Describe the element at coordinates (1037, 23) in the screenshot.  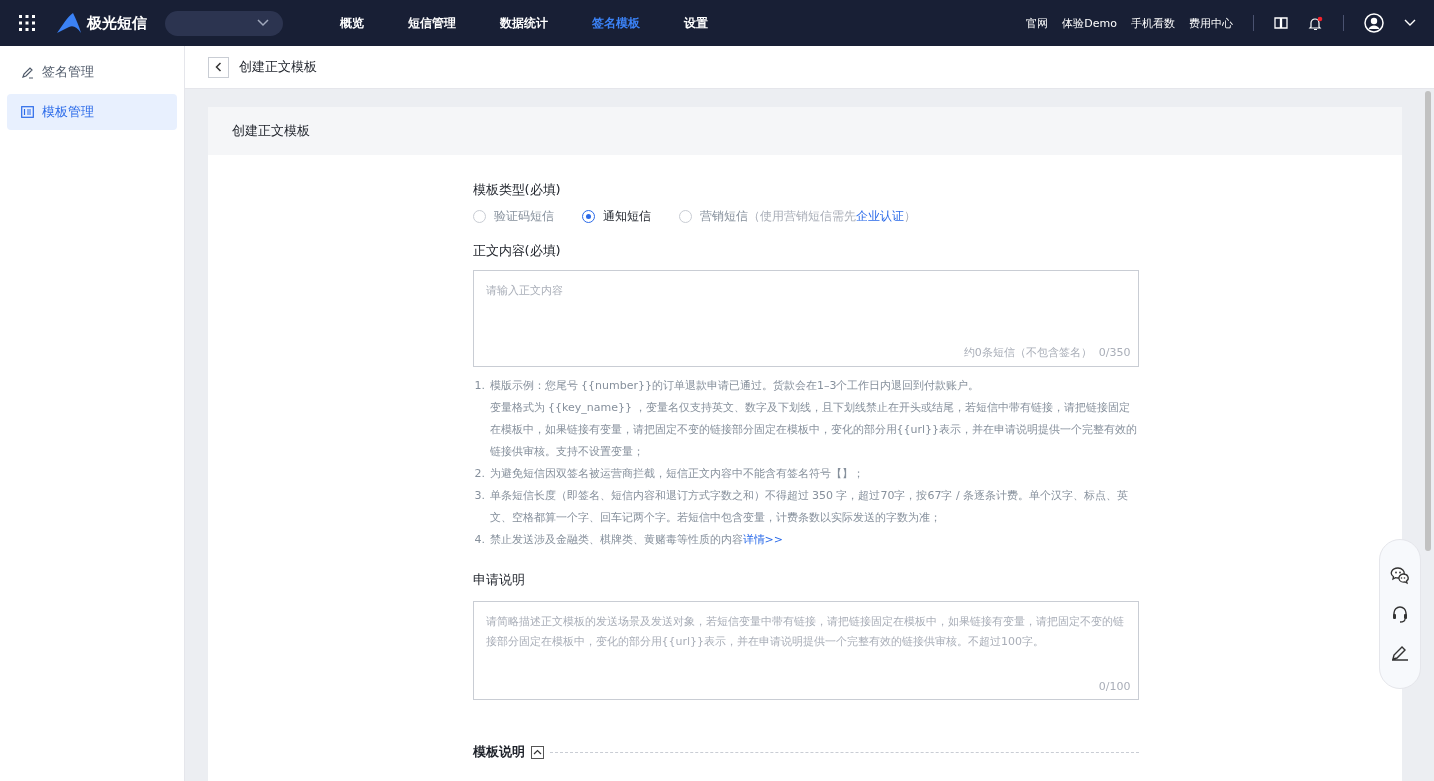
I see `top-link: 官网` at that location.